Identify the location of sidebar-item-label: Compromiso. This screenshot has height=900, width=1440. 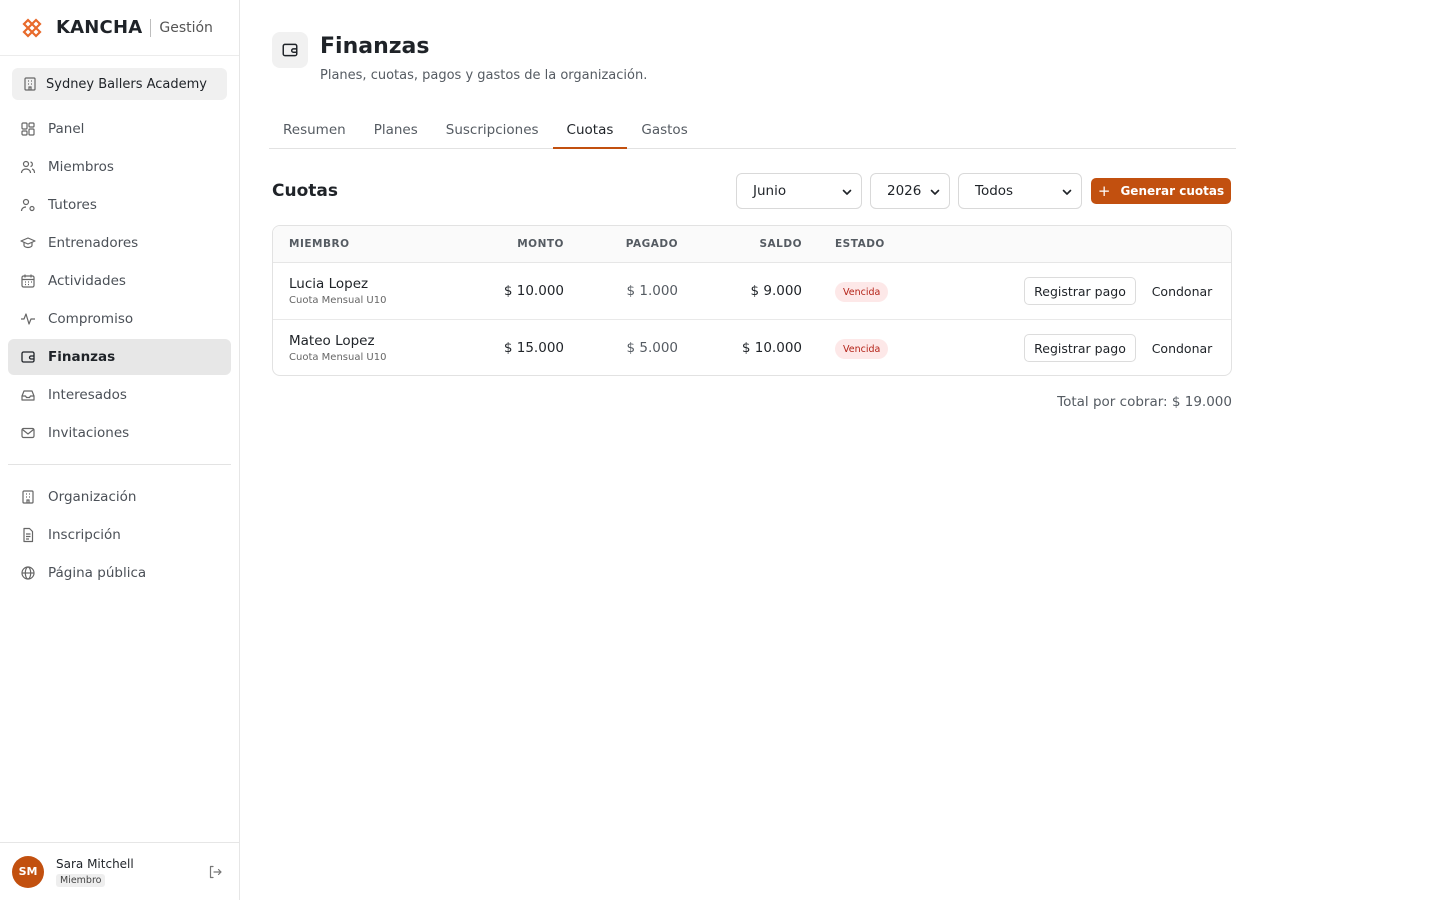
(91, 319).